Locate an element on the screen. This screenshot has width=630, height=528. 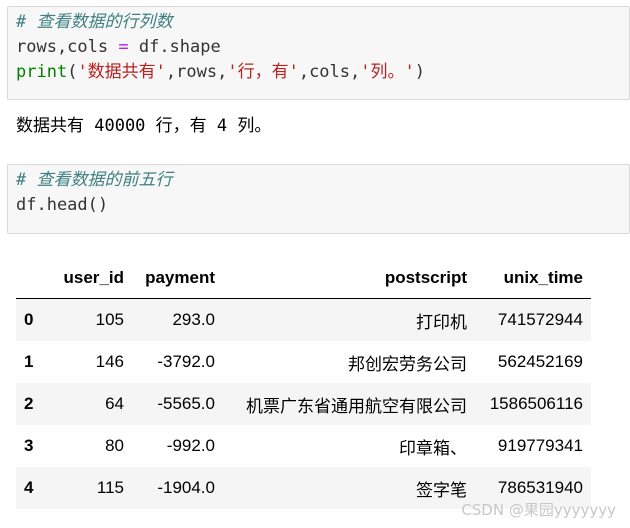
cell-unix-time: 919779341 is located at coordinates (540, 445).